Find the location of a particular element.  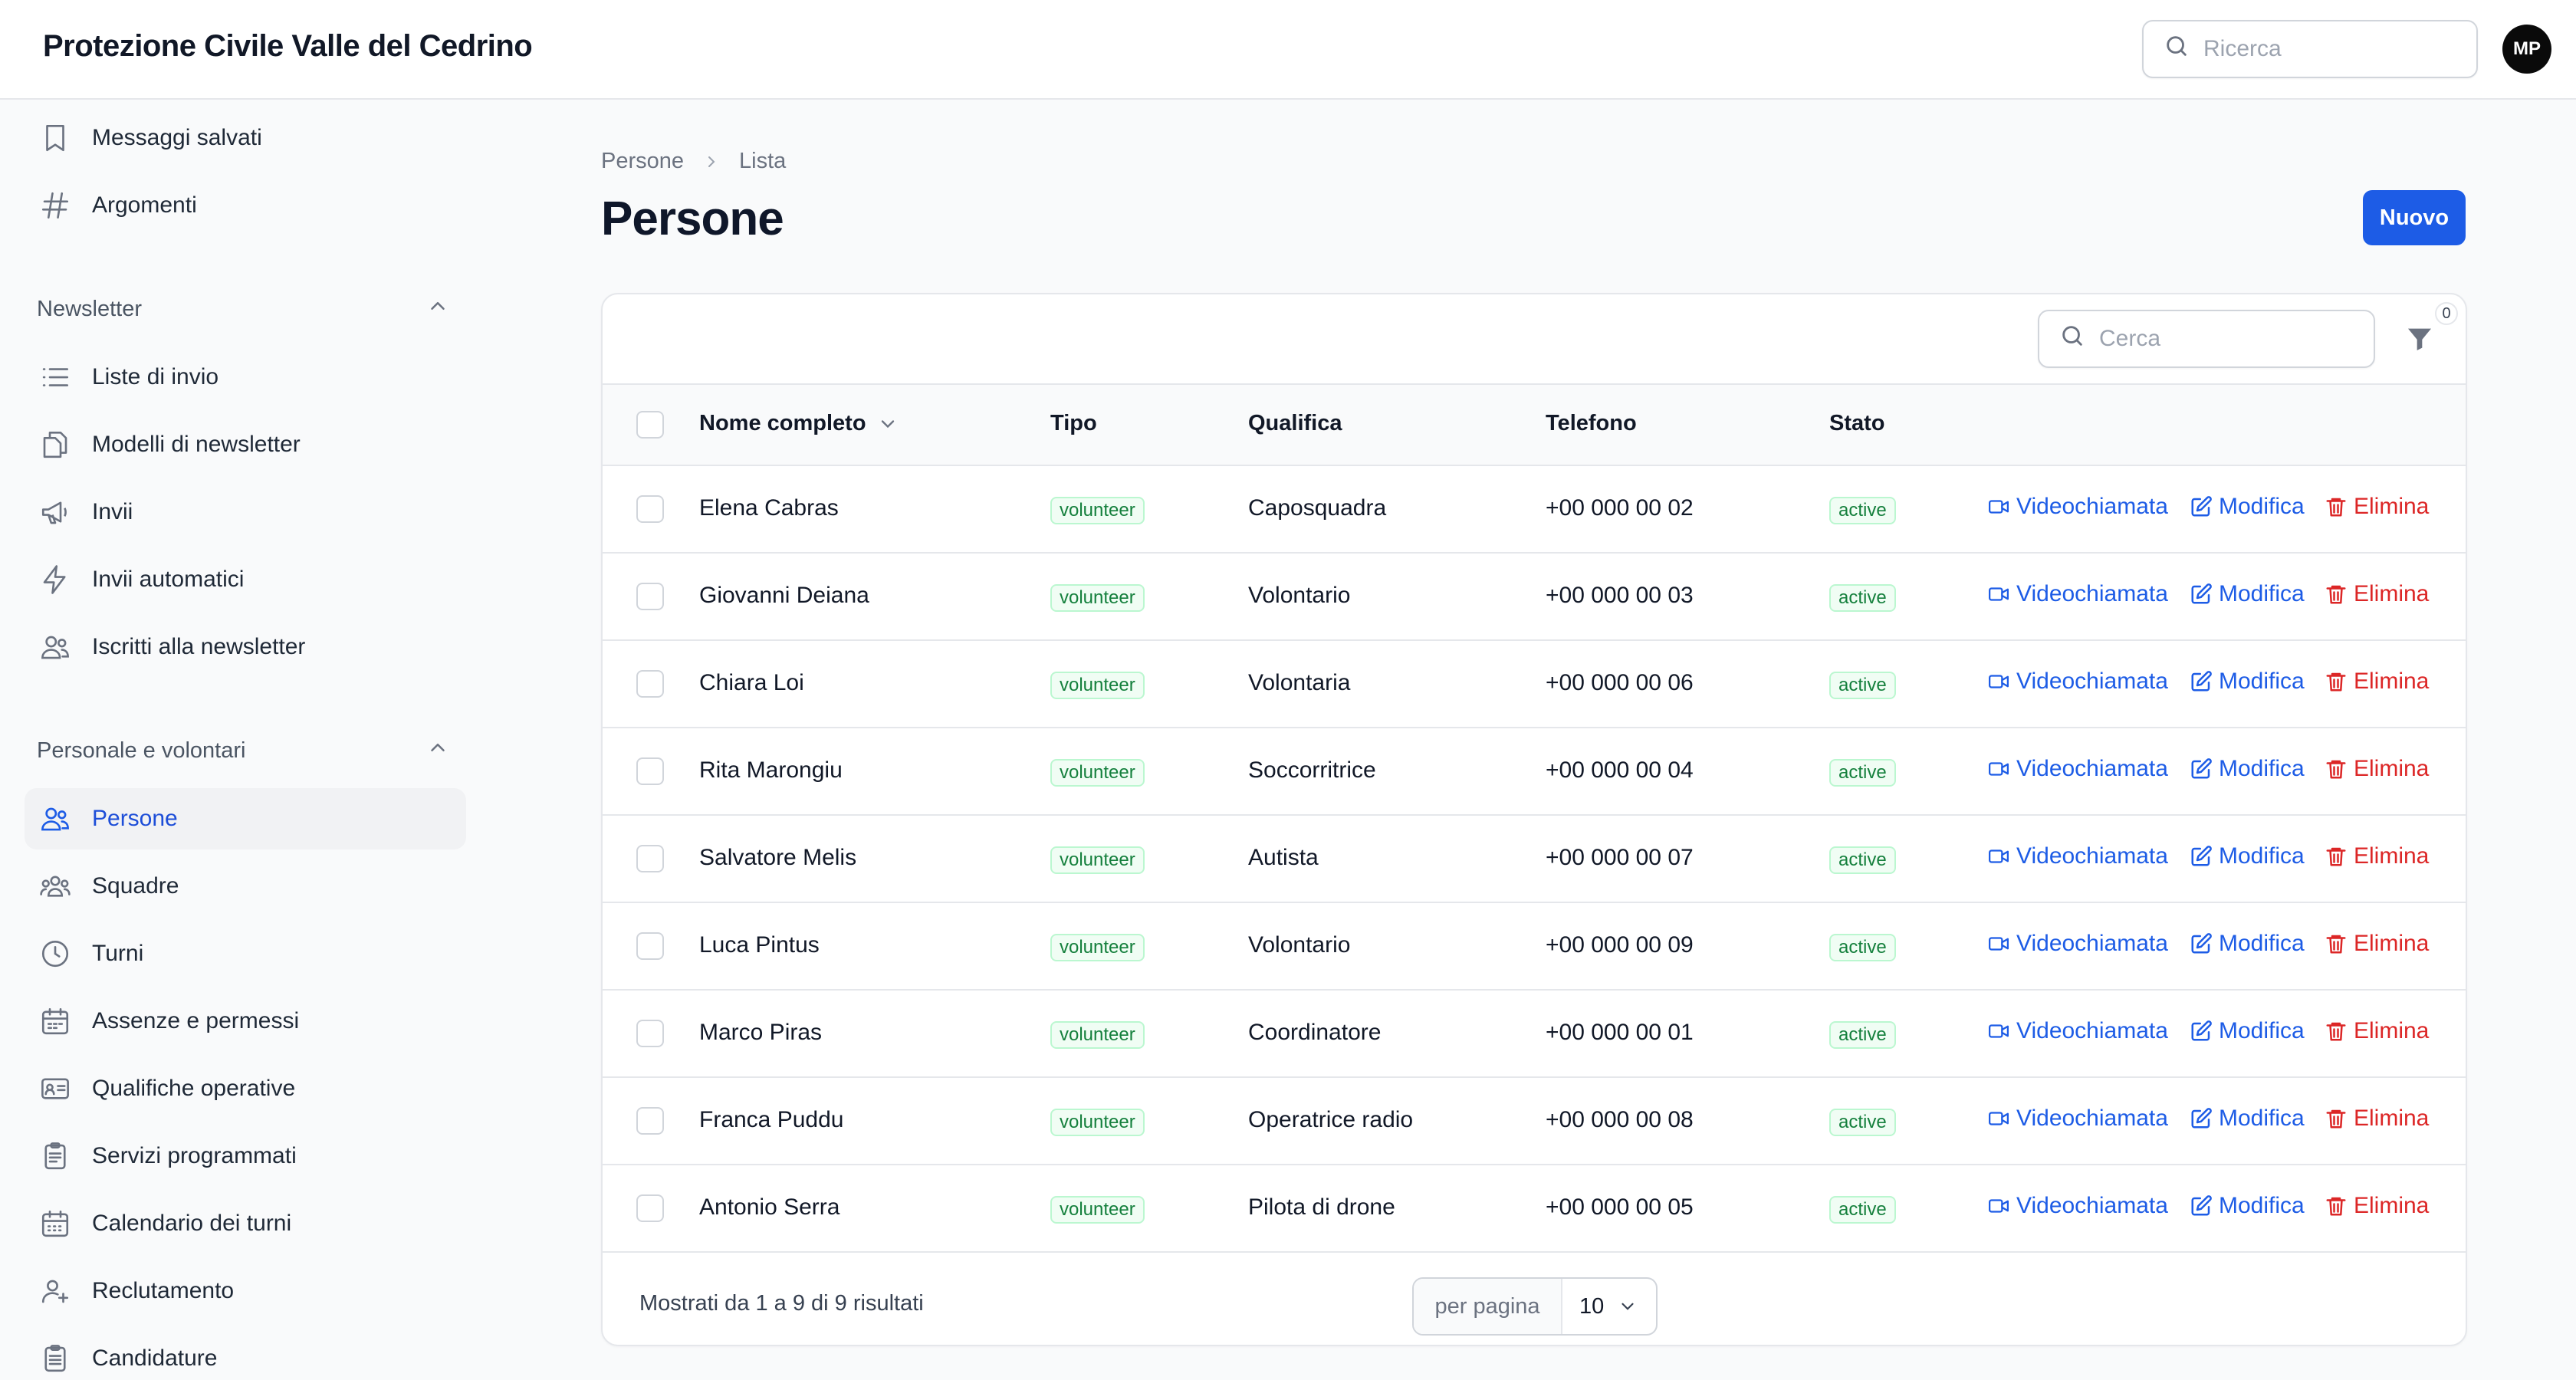

list-icon is located at coordinates (55, 377).